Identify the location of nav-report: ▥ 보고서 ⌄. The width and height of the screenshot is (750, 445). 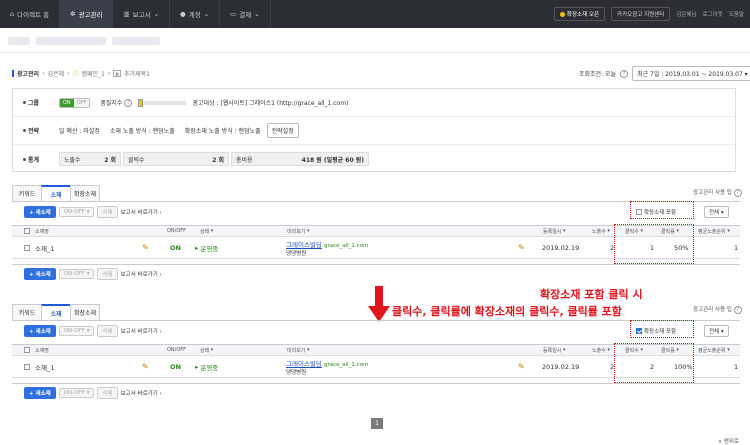
(142, 14).